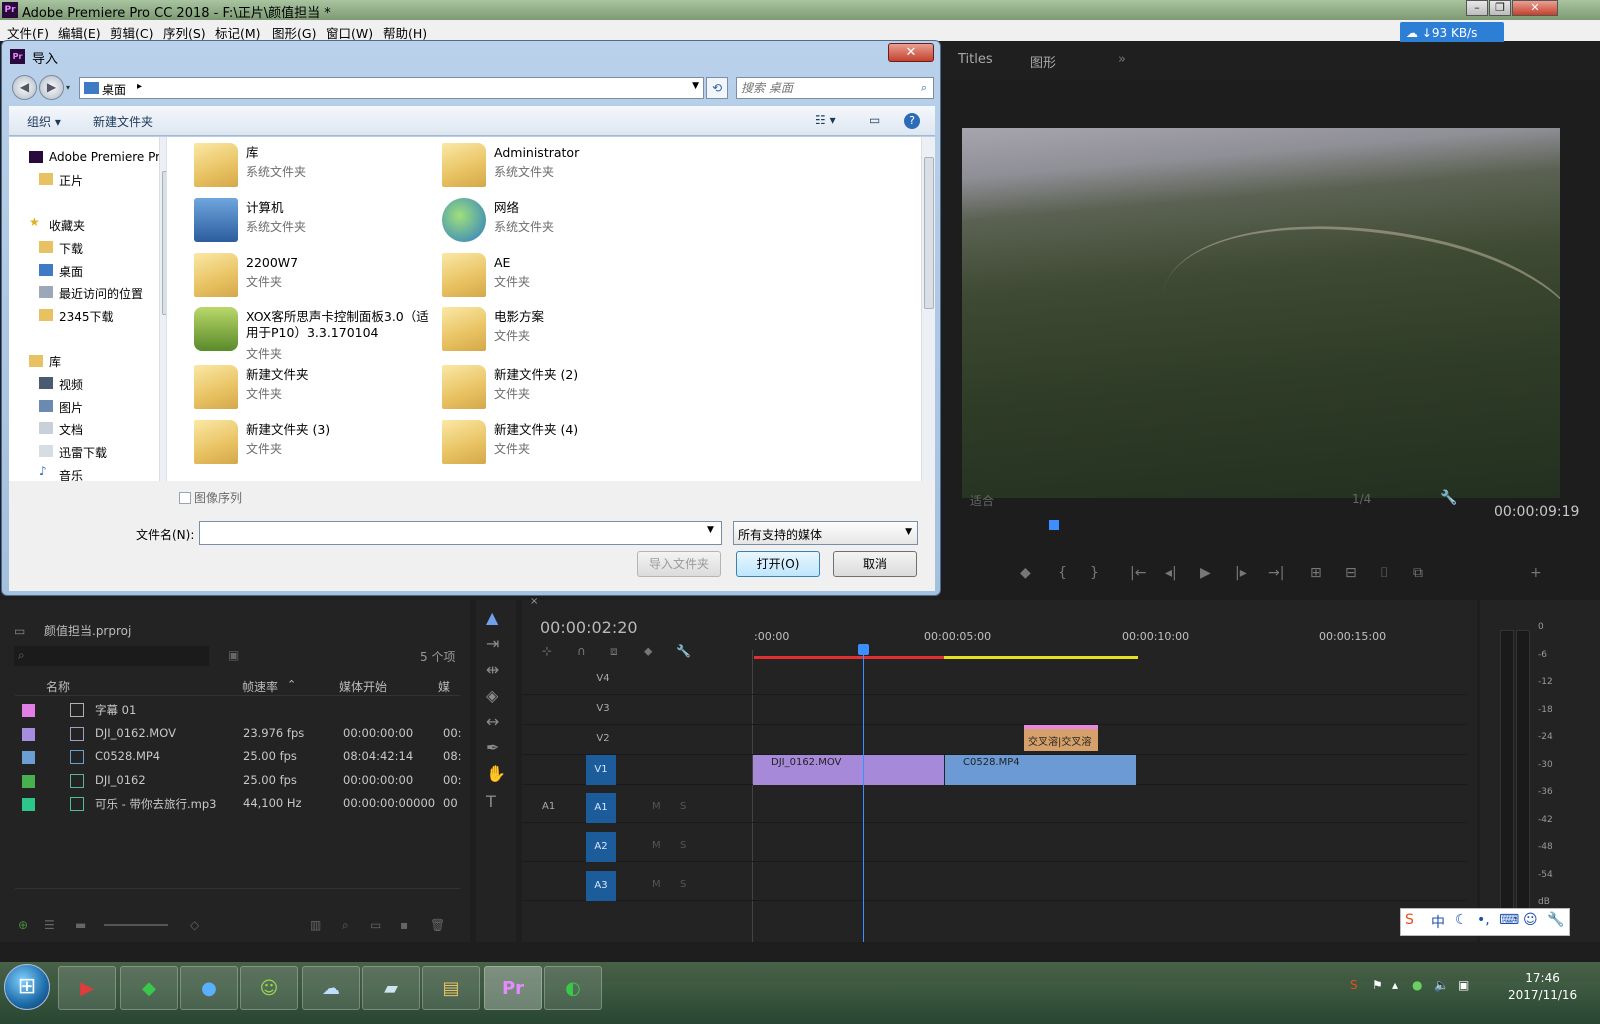 The image size is (1600, 1024). I want to click on step-forward-icon: |▸, so click(1241, 573).